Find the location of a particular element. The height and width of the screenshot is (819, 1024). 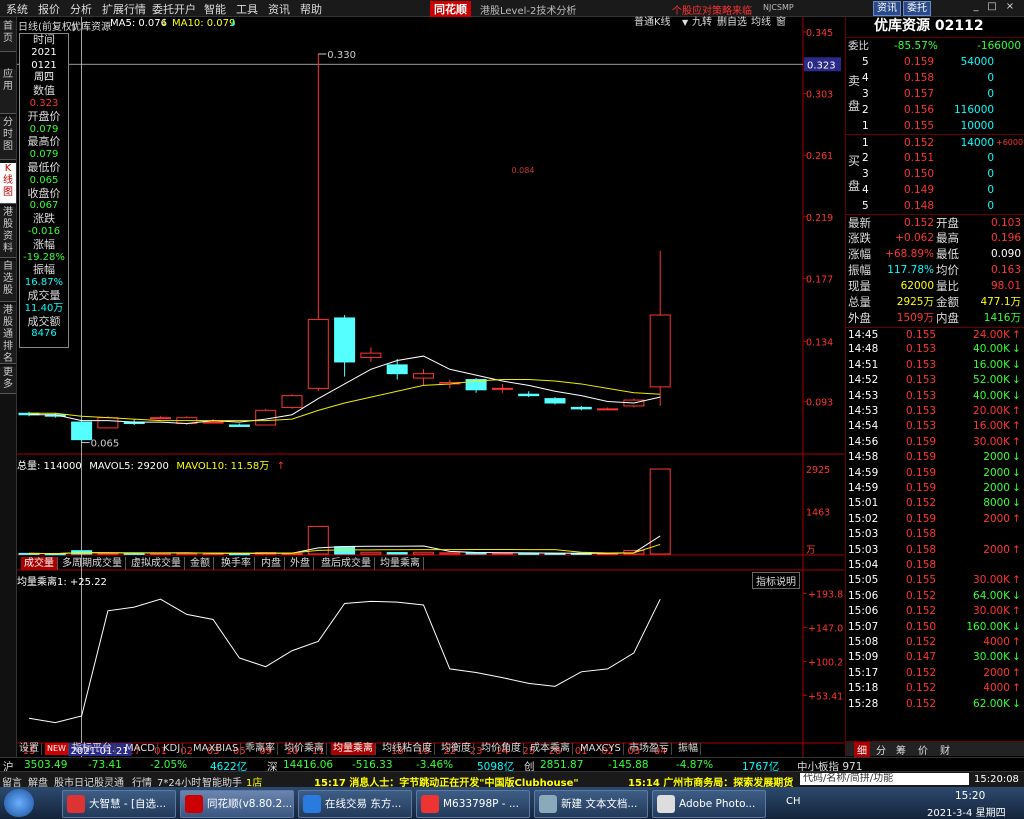

tab-virtual-volume: 虚拟成交量 is located at coordinates (156, 563).